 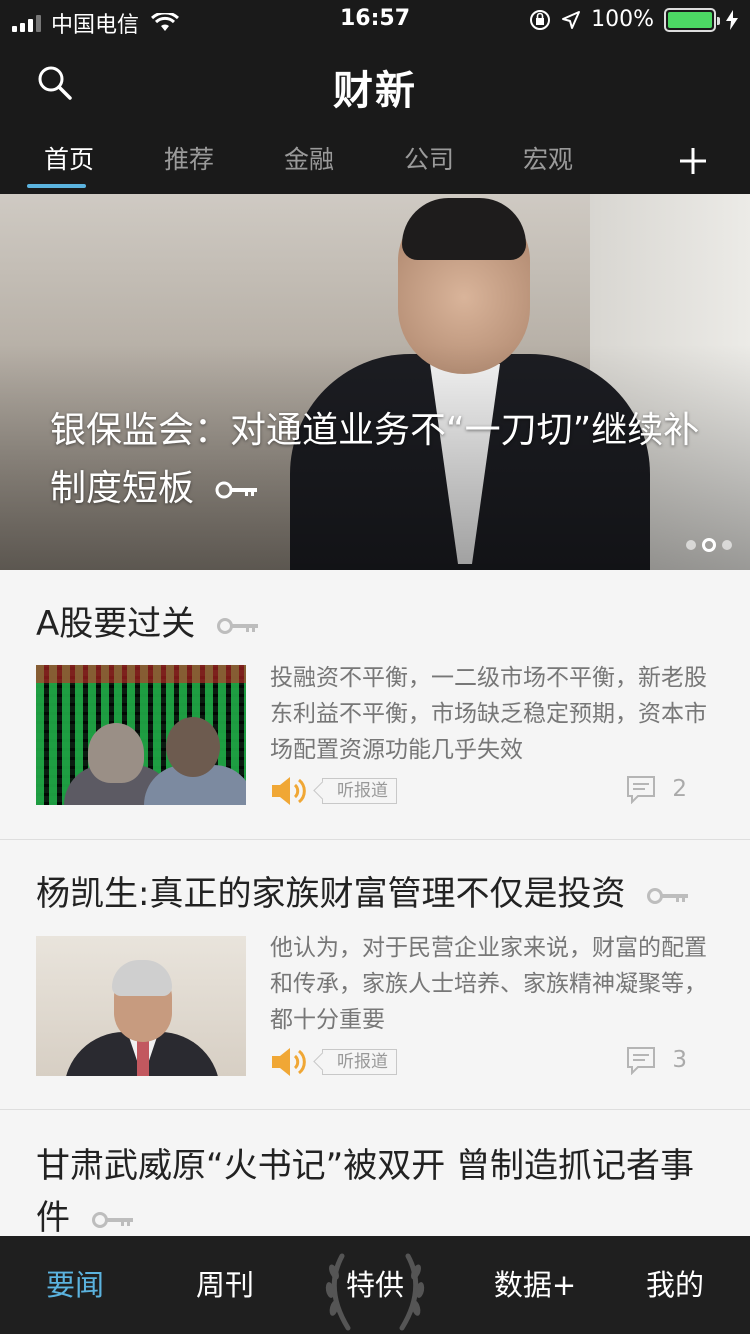 I want to click on nav-profile: 我的, so click(x=675, y=1285).